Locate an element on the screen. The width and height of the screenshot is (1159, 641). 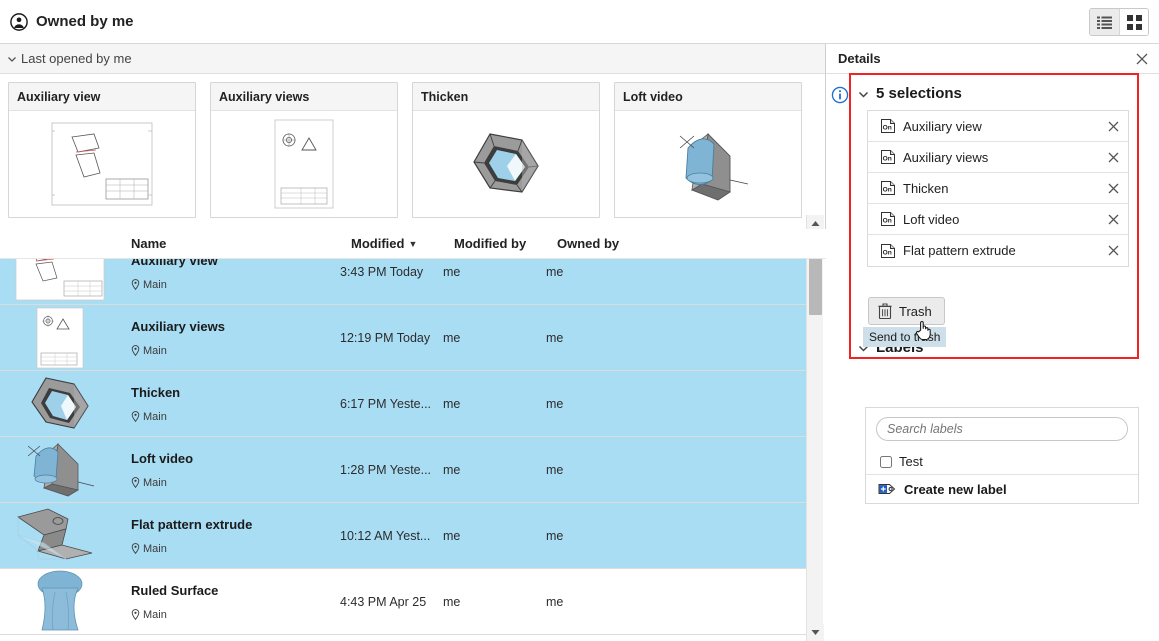
scrollbar-thumb is located at coordinates (815, 285).